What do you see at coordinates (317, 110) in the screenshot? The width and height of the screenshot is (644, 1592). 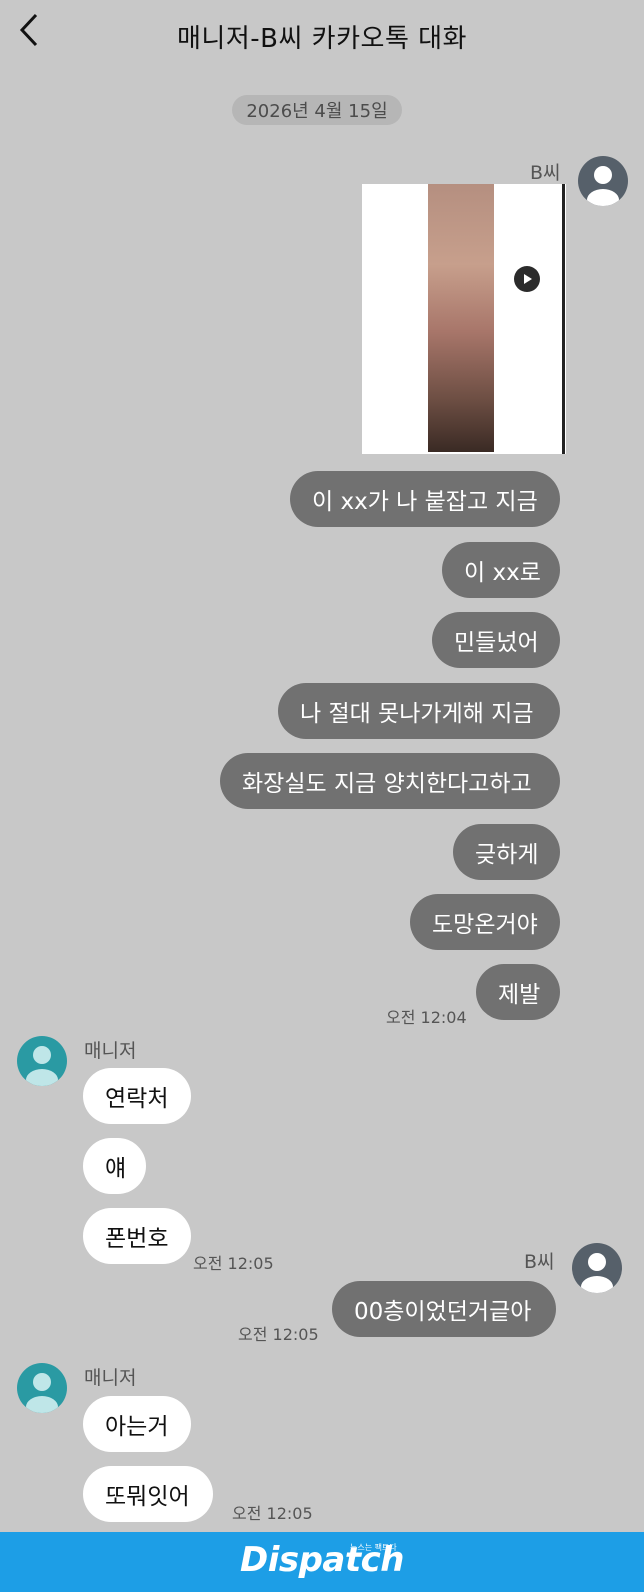 I see `date-divider: 2026년 4월 15일` at bounding box center [317, 110].